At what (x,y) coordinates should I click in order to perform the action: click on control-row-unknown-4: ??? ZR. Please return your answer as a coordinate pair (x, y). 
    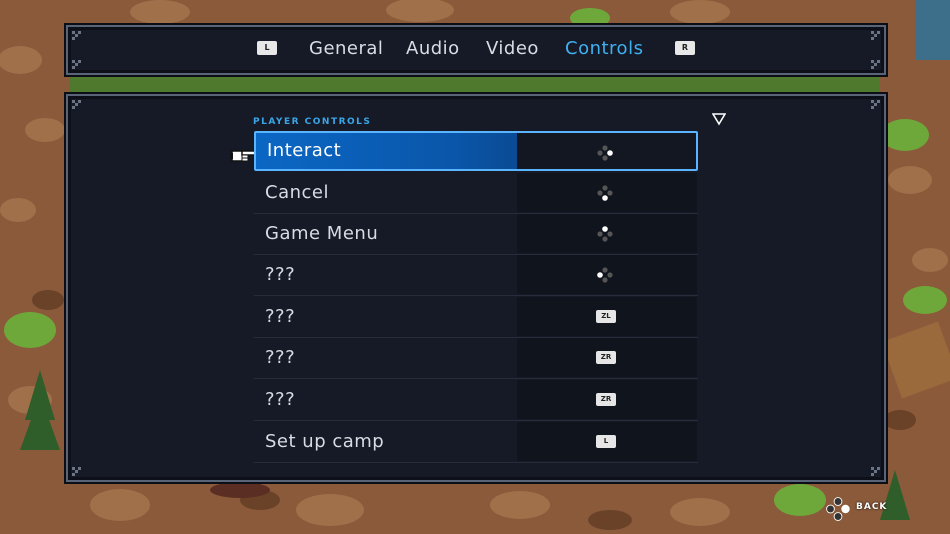
    Looking at the image, I should click on (476, 400).